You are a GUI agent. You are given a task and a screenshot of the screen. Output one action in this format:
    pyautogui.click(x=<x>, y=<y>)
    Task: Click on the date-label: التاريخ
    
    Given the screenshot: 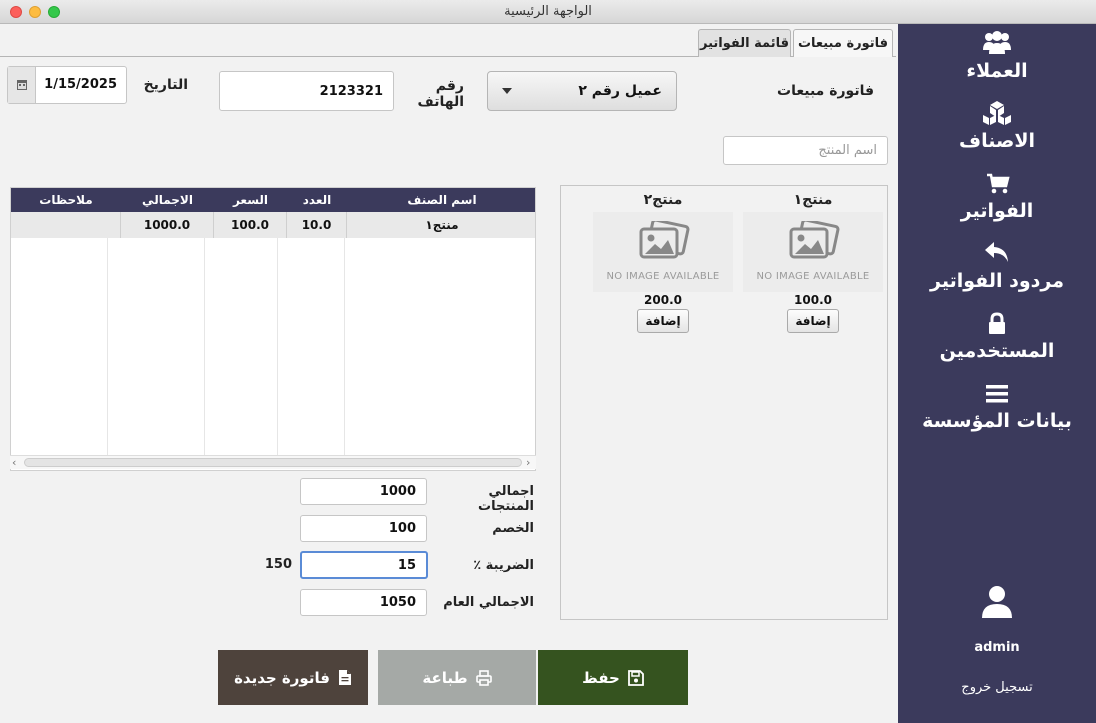 What is the action you would take?
    pyautogui.click(x=165, y=85)
    